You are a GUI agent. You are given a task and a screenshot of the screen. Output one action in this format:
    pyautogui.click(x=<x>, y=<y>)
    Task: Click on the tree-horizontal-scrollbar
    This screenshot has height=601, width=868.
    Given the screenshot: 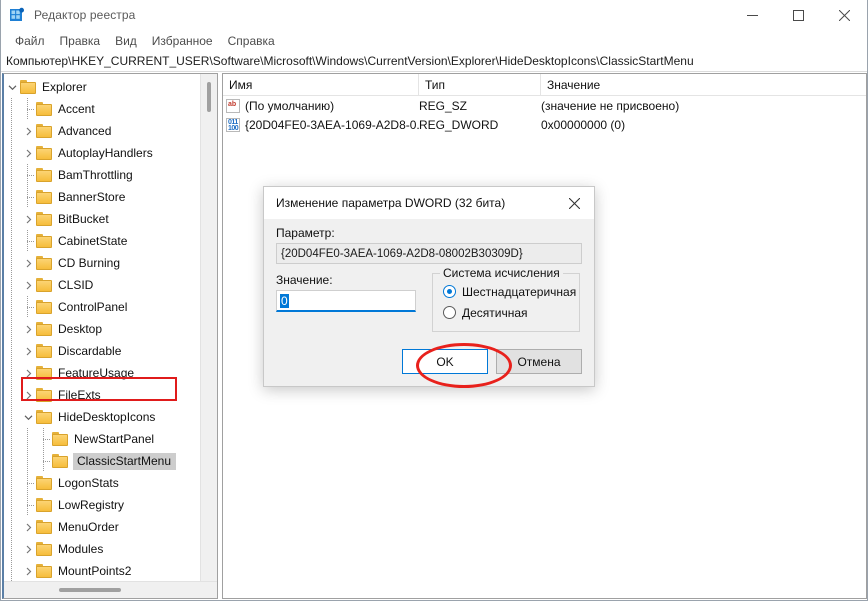 What is the action you would take?
    pyautogui.click(x=110, y=589)
    